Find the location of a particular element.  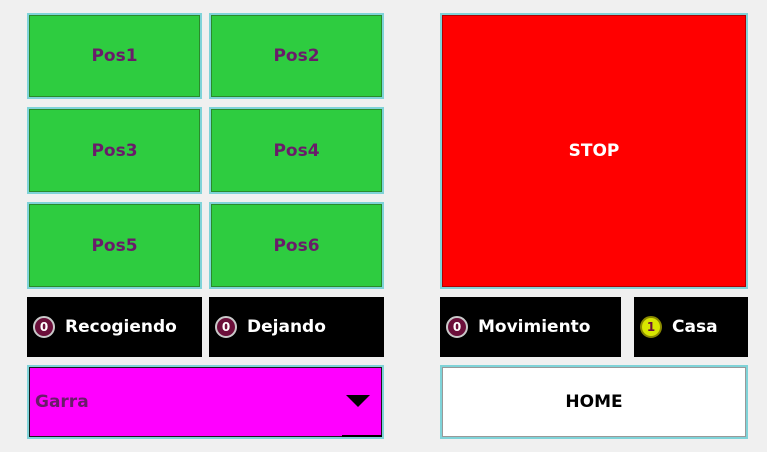

pos1-label: Pos1 is located at coordinates (114, 56).